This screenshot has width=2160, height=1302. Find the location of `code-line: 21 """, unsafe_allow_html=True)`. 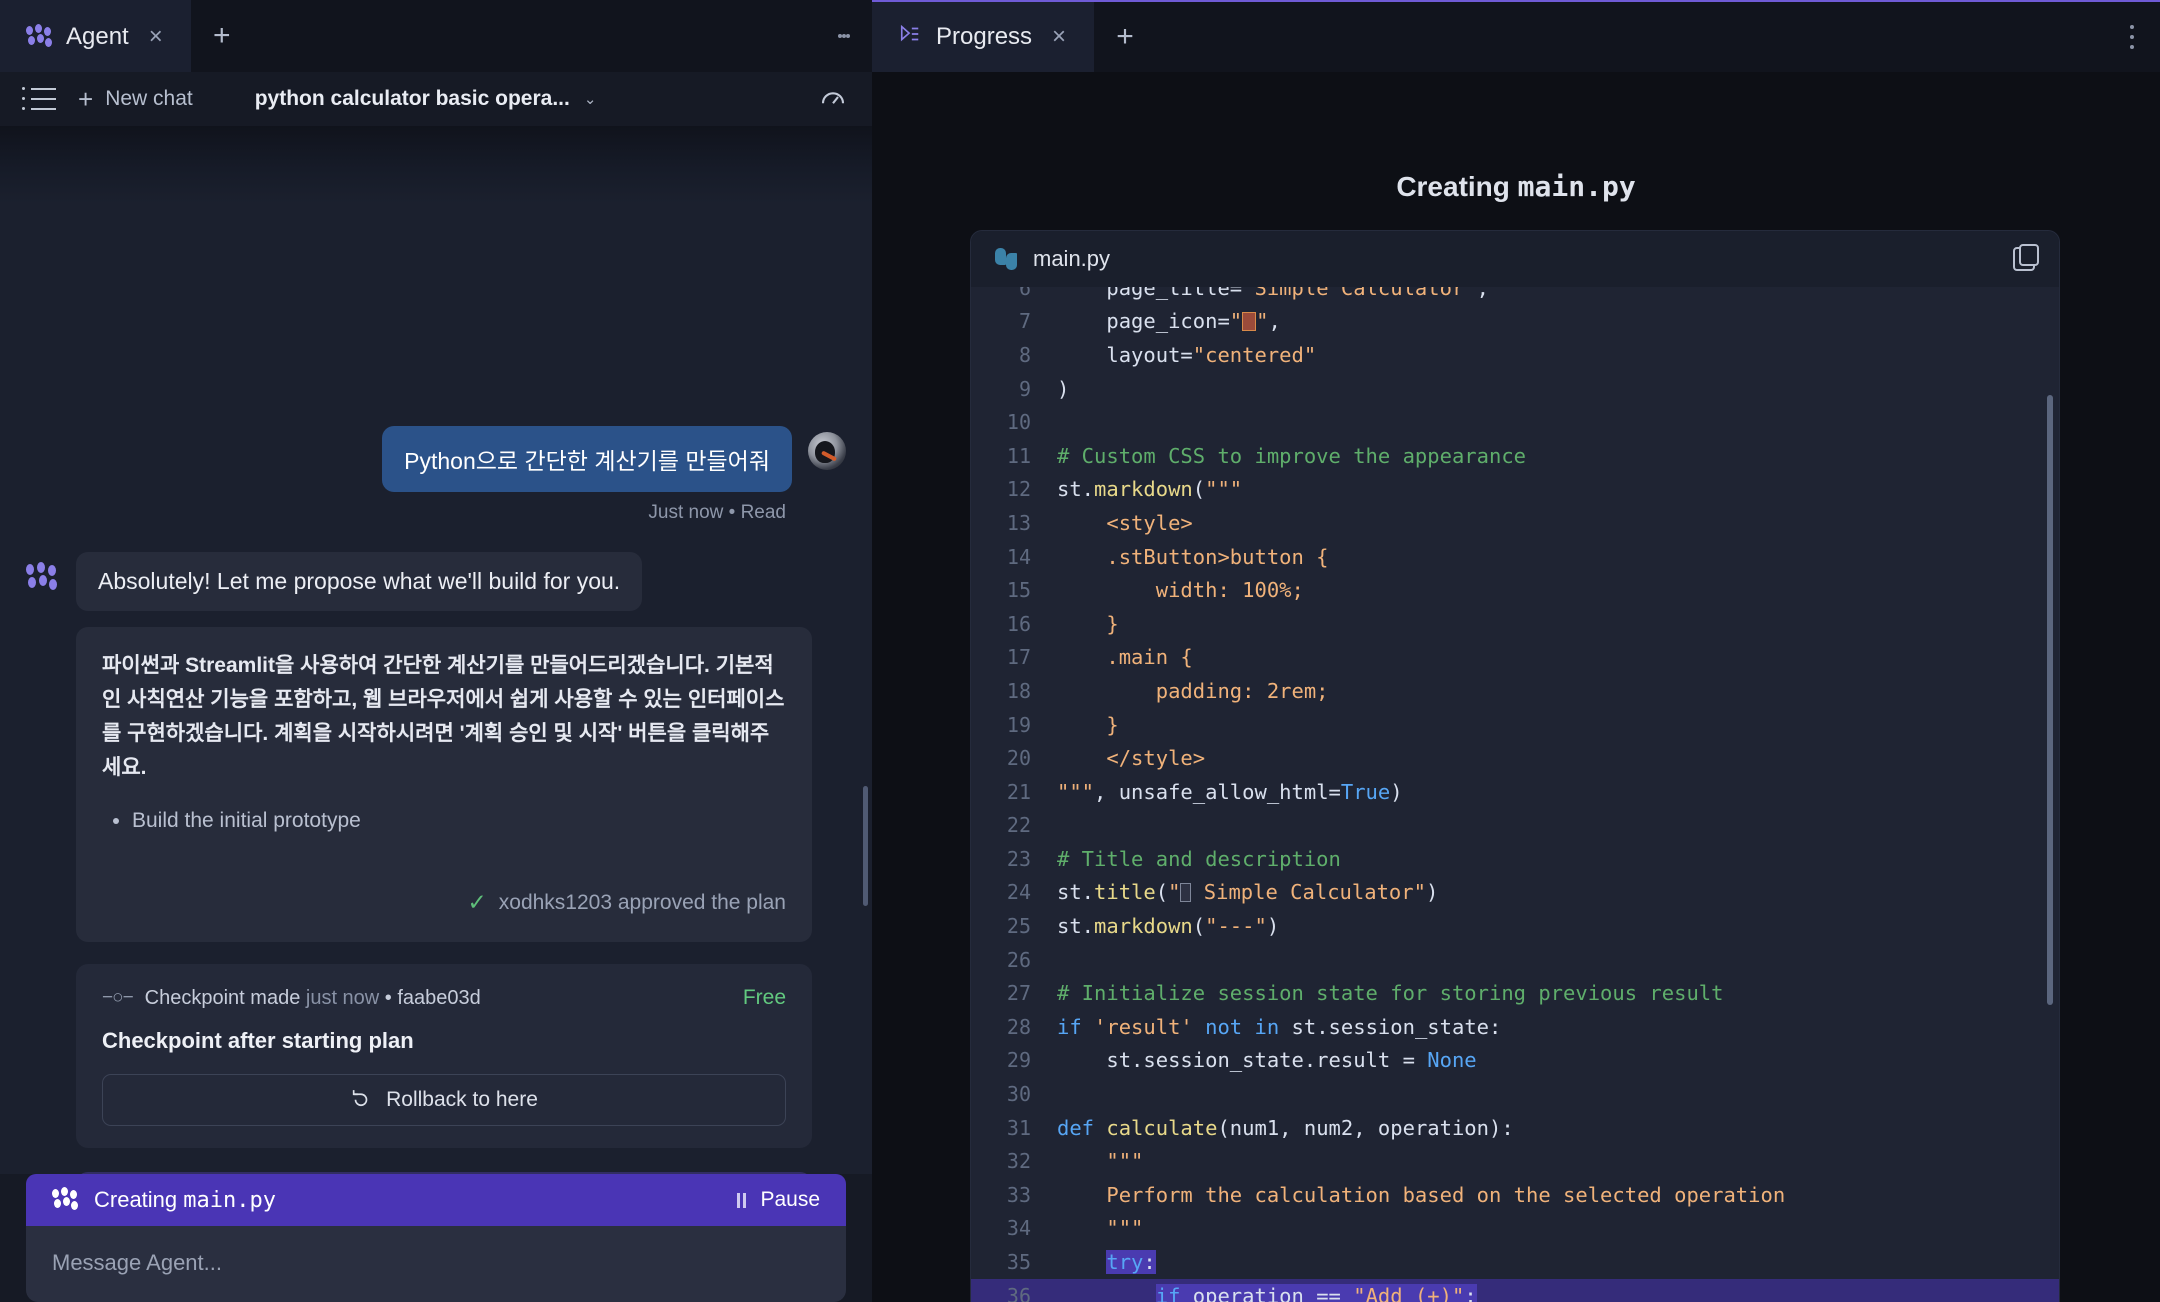

code-line: 21 """, unsafe_allow_html=True) is located at coordinates (1515, 792).